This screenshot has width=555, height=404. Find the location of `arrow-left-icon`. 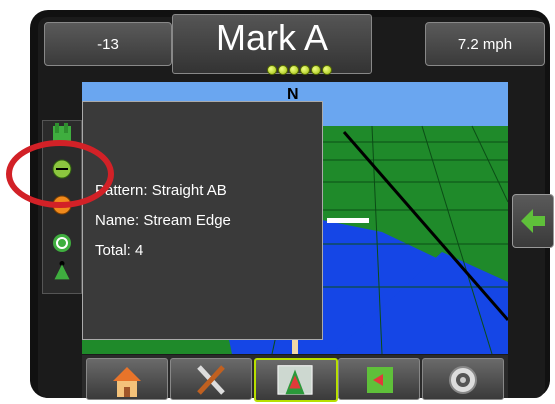

arrow-left-icon is located at coordinates (533, 221).